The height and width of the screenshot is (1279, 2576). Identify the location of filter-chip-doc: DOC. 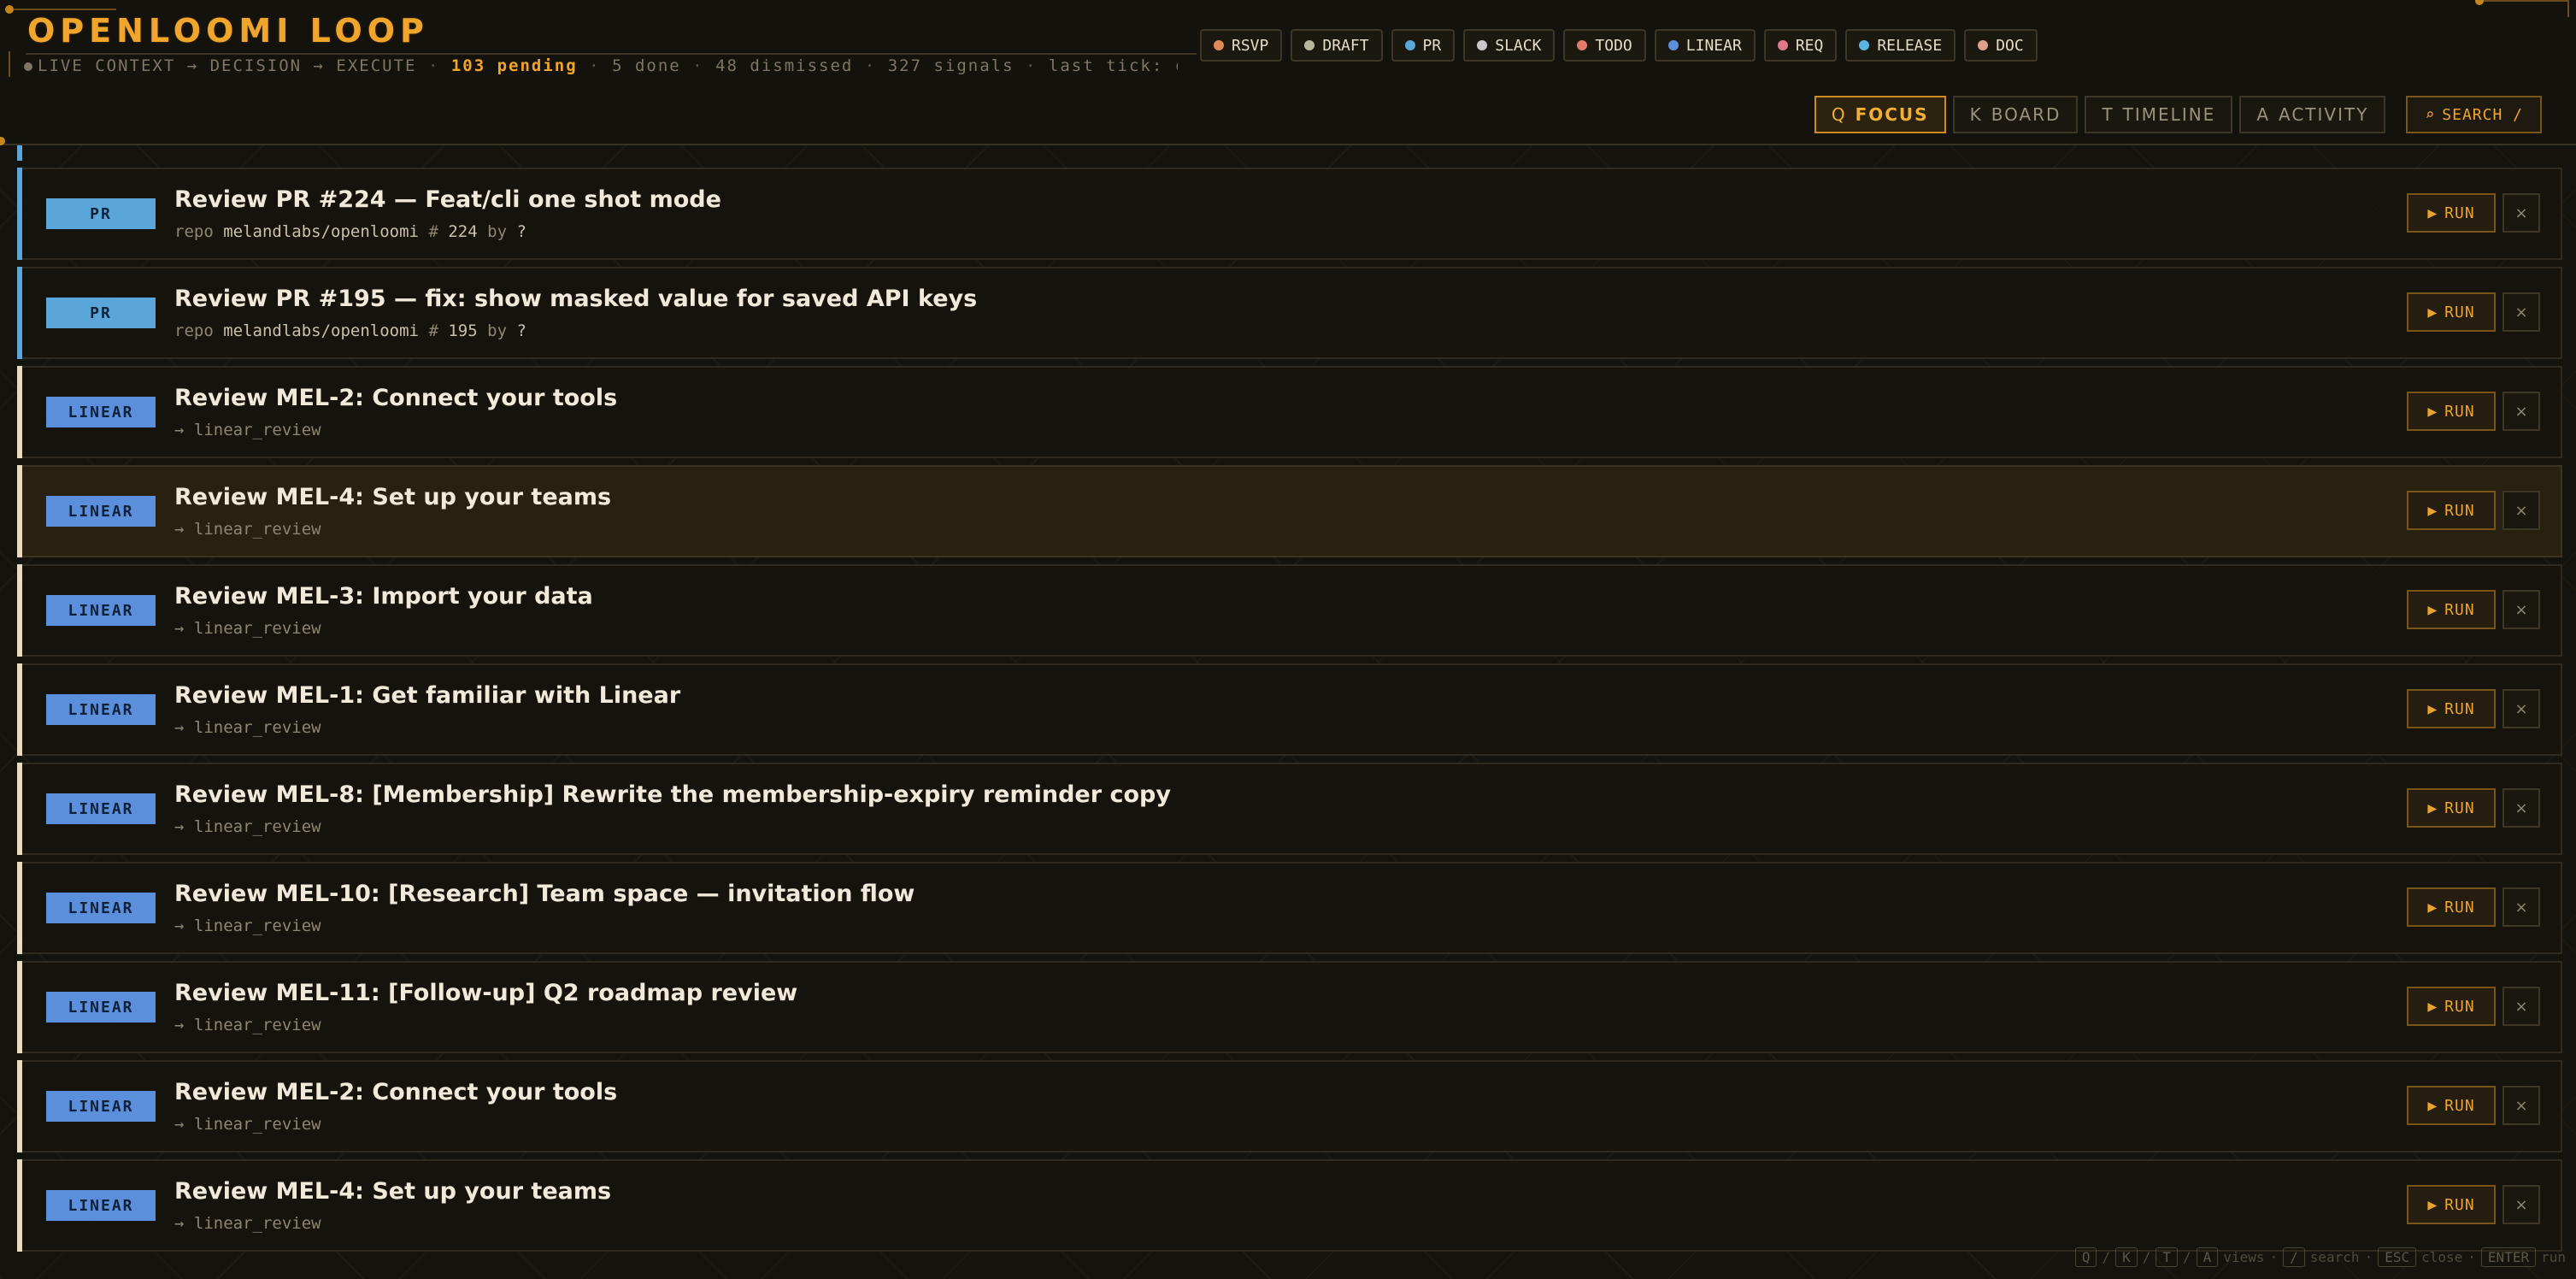
(2001, 45).